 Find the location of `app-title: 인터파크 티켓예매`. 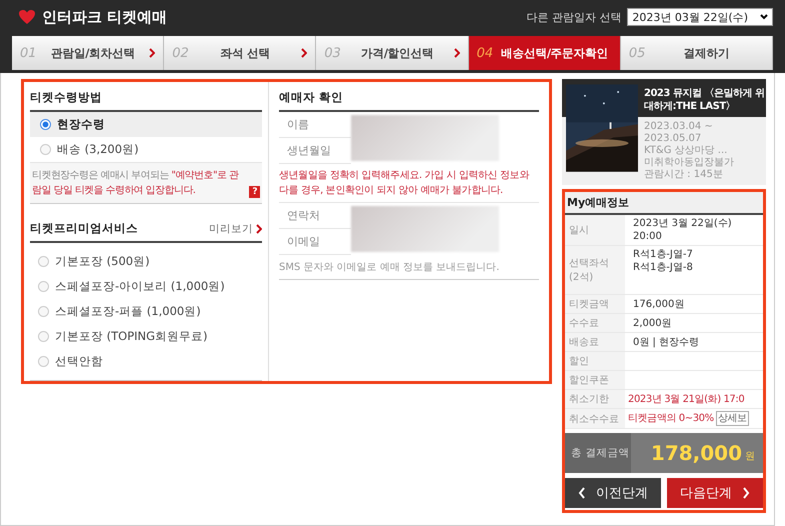

app-title: 인터파크 티켓예매 is located at coordinates (105, 17).